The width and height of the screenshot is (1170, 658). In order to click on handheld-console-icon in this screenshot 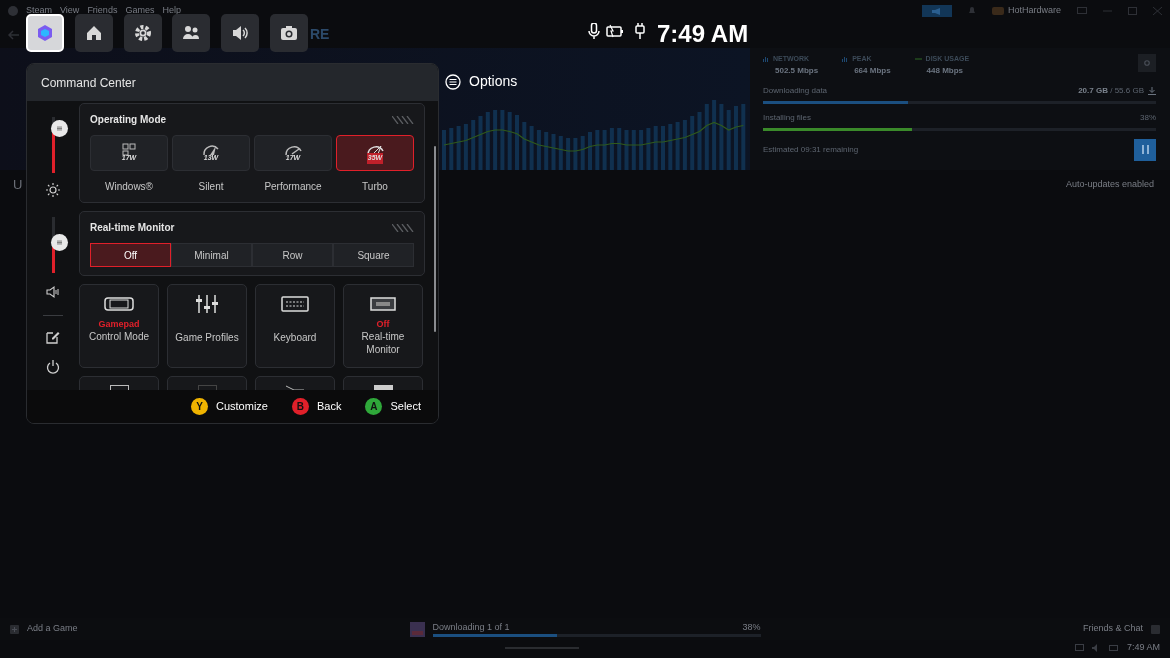, I will do `click(119, 304)`.